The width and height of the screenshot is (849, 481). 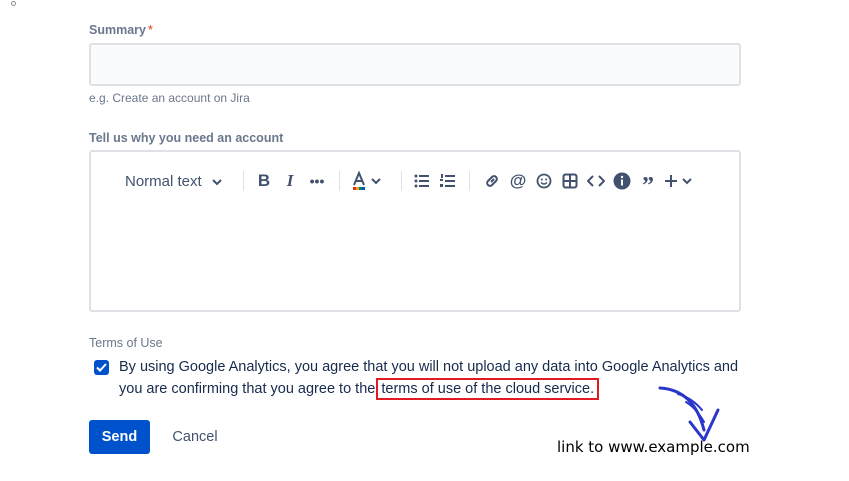 I want to click on more-icon: •••, so click(x=317, y=181).